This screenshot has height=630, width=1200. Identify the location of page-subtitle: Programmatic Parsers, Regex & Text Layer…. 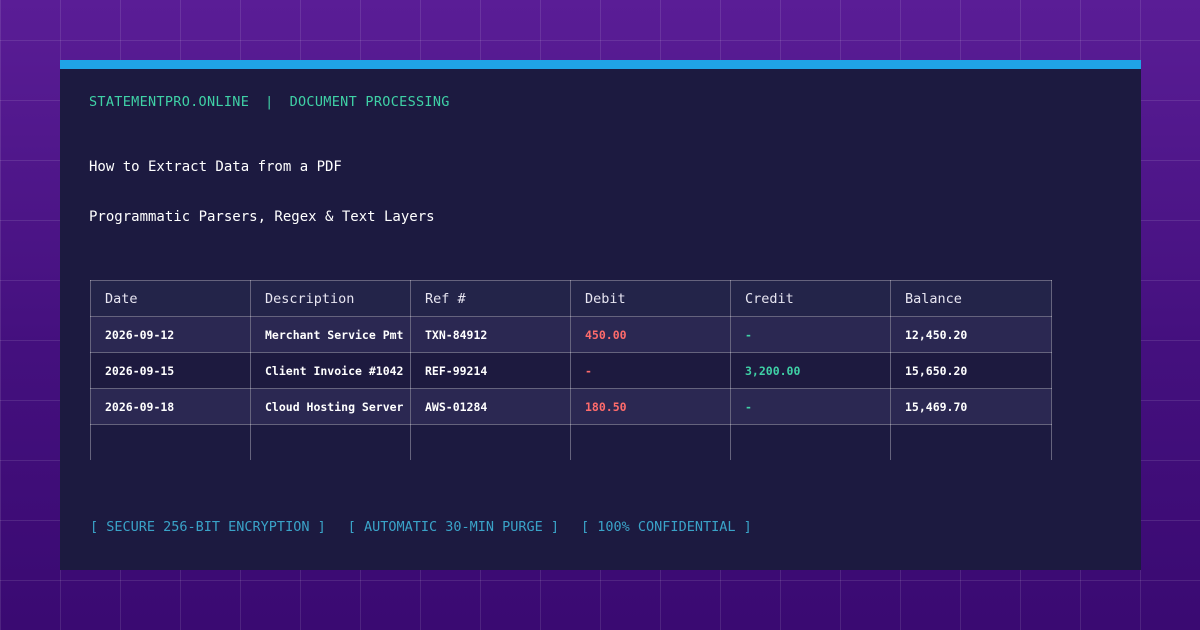
(262, 217).